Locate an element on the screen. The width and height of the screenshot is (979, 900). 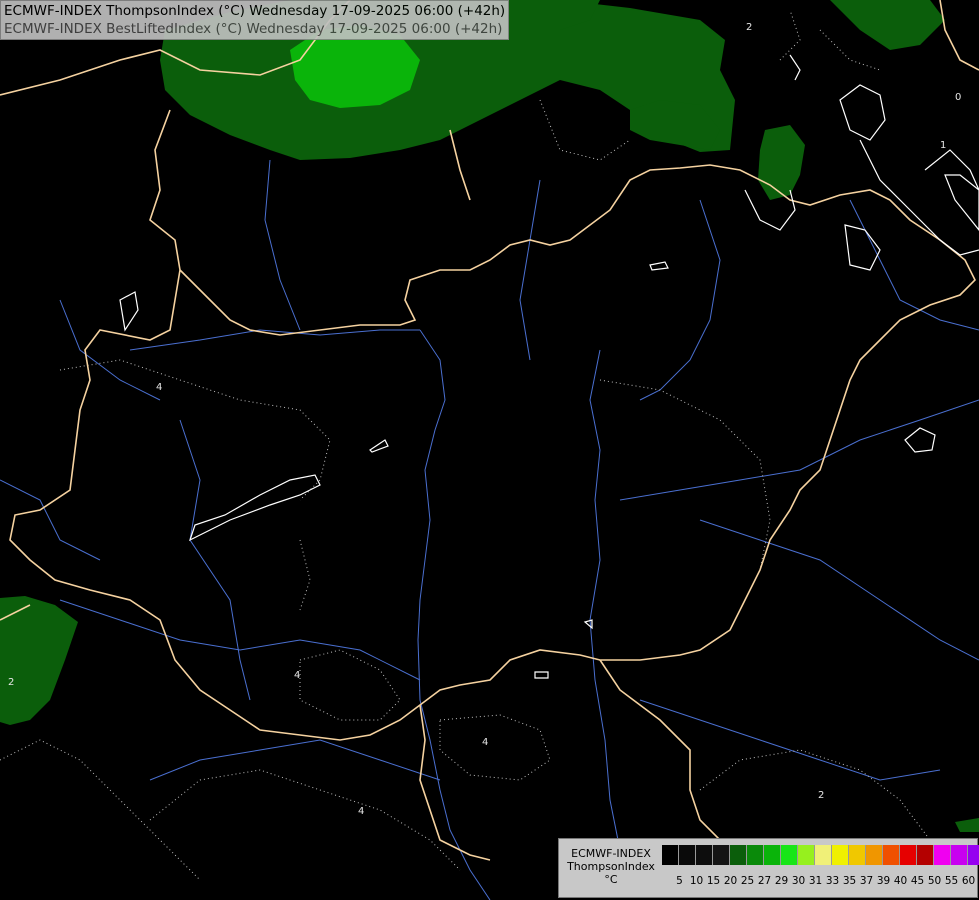
legend-tick-label: 27 is located at coordinates (764, 881).